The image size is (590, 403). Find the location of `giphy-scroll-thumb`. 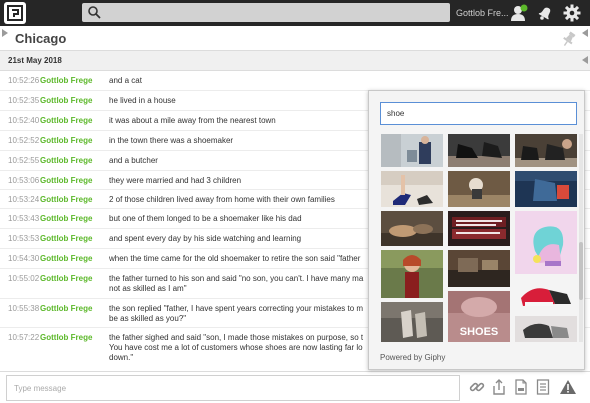

giphy-scroll-thumb is located at coordinates (581, 271).